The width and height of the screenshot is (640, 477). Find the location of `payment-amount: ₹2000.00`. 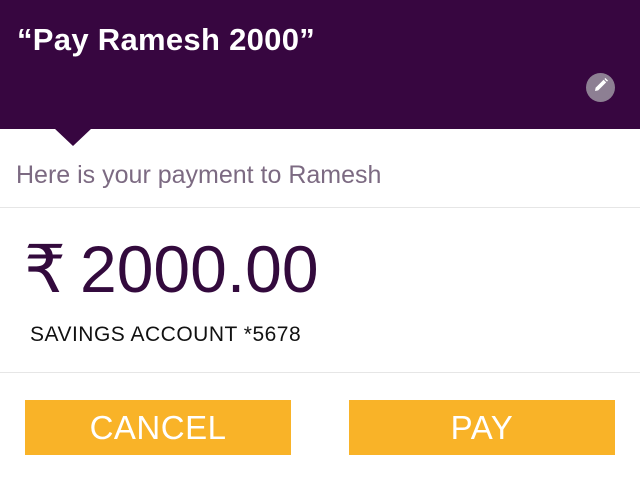

payment-amount: ₹2000.00 is located at coordinates (171, 269).